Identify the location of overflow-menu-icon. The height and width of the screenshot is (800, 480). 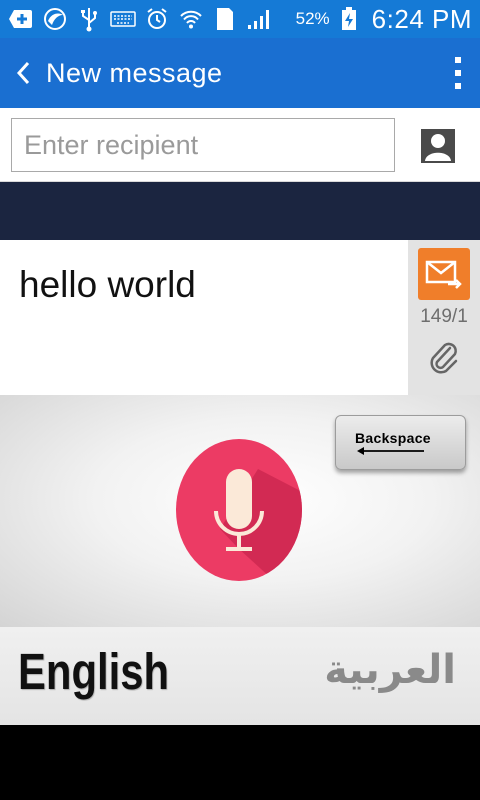
(458, 73).